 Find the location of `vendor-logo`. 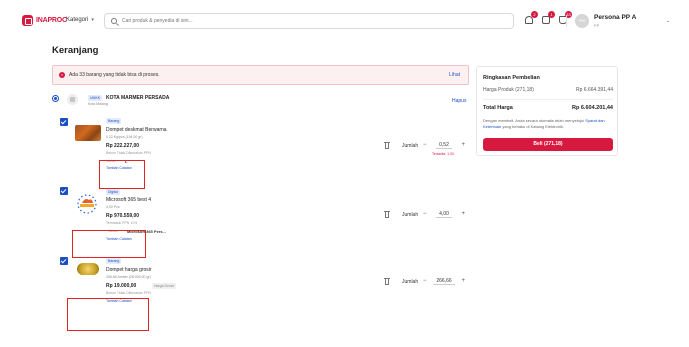

vendor-logo is located at coordinates (72, 99).